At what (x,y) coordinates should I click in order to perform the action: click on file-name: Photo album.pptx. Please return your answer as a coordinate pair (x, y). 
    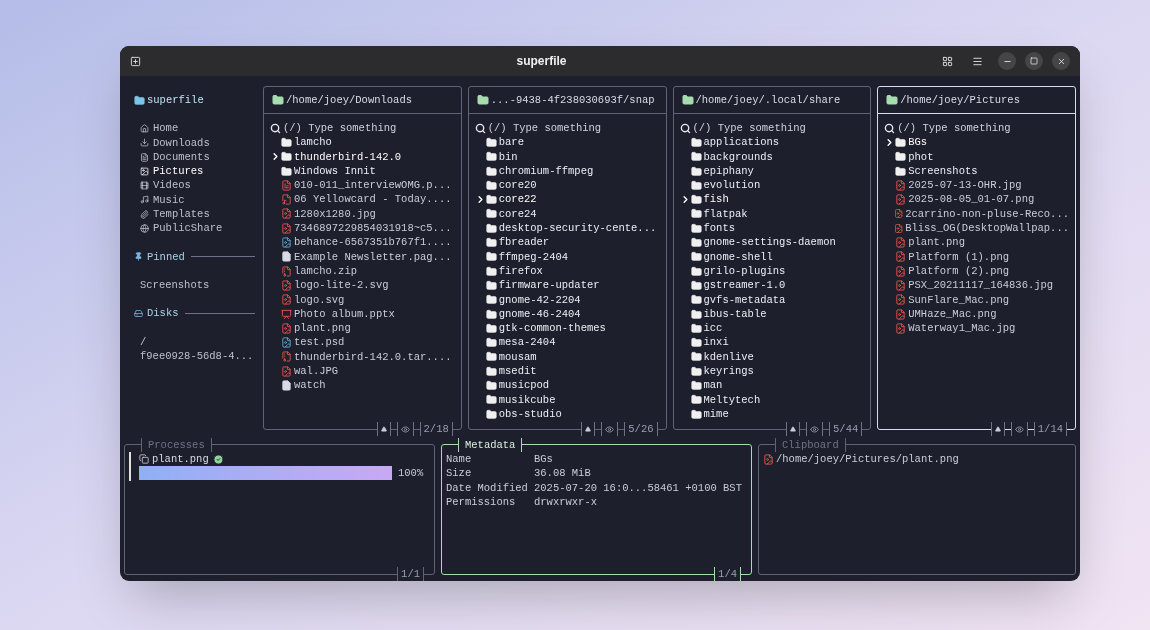
    Looking at the image, I should click on (344, 314).